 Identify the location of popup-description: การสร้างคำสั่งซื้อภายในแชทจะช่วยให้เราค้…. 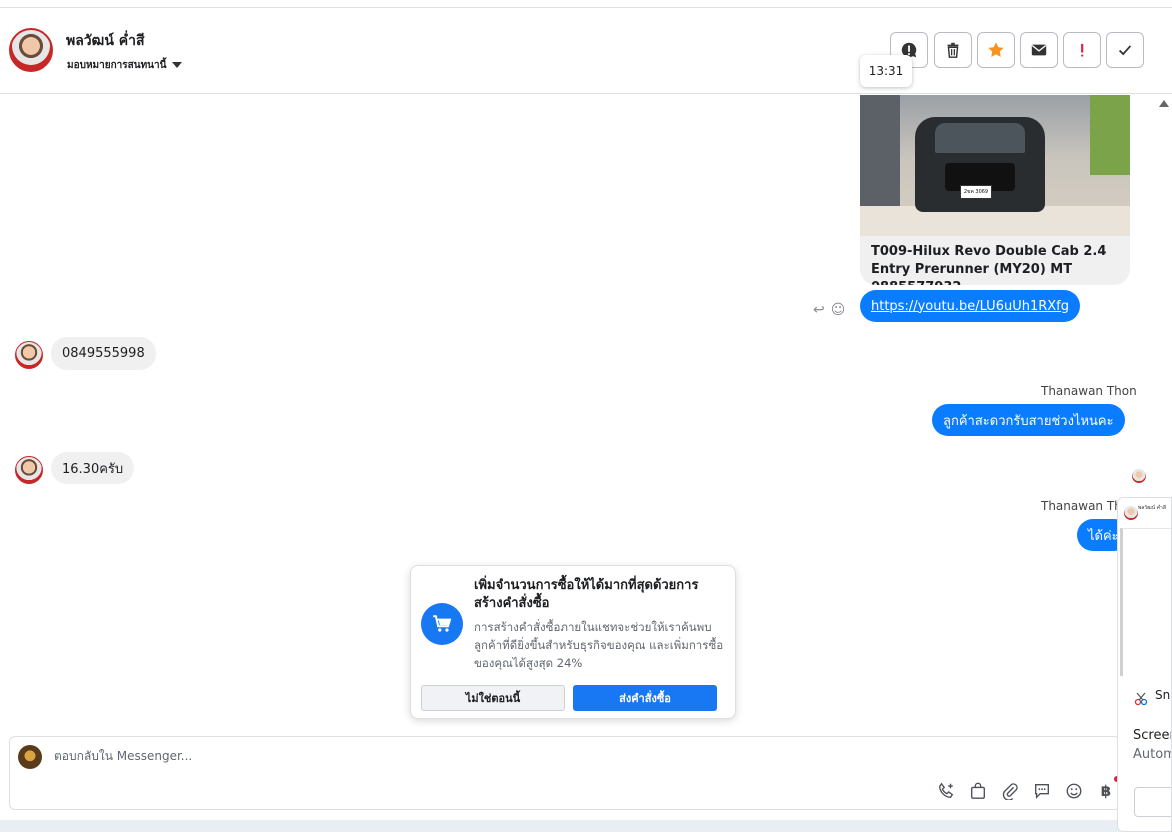
(599, 645).